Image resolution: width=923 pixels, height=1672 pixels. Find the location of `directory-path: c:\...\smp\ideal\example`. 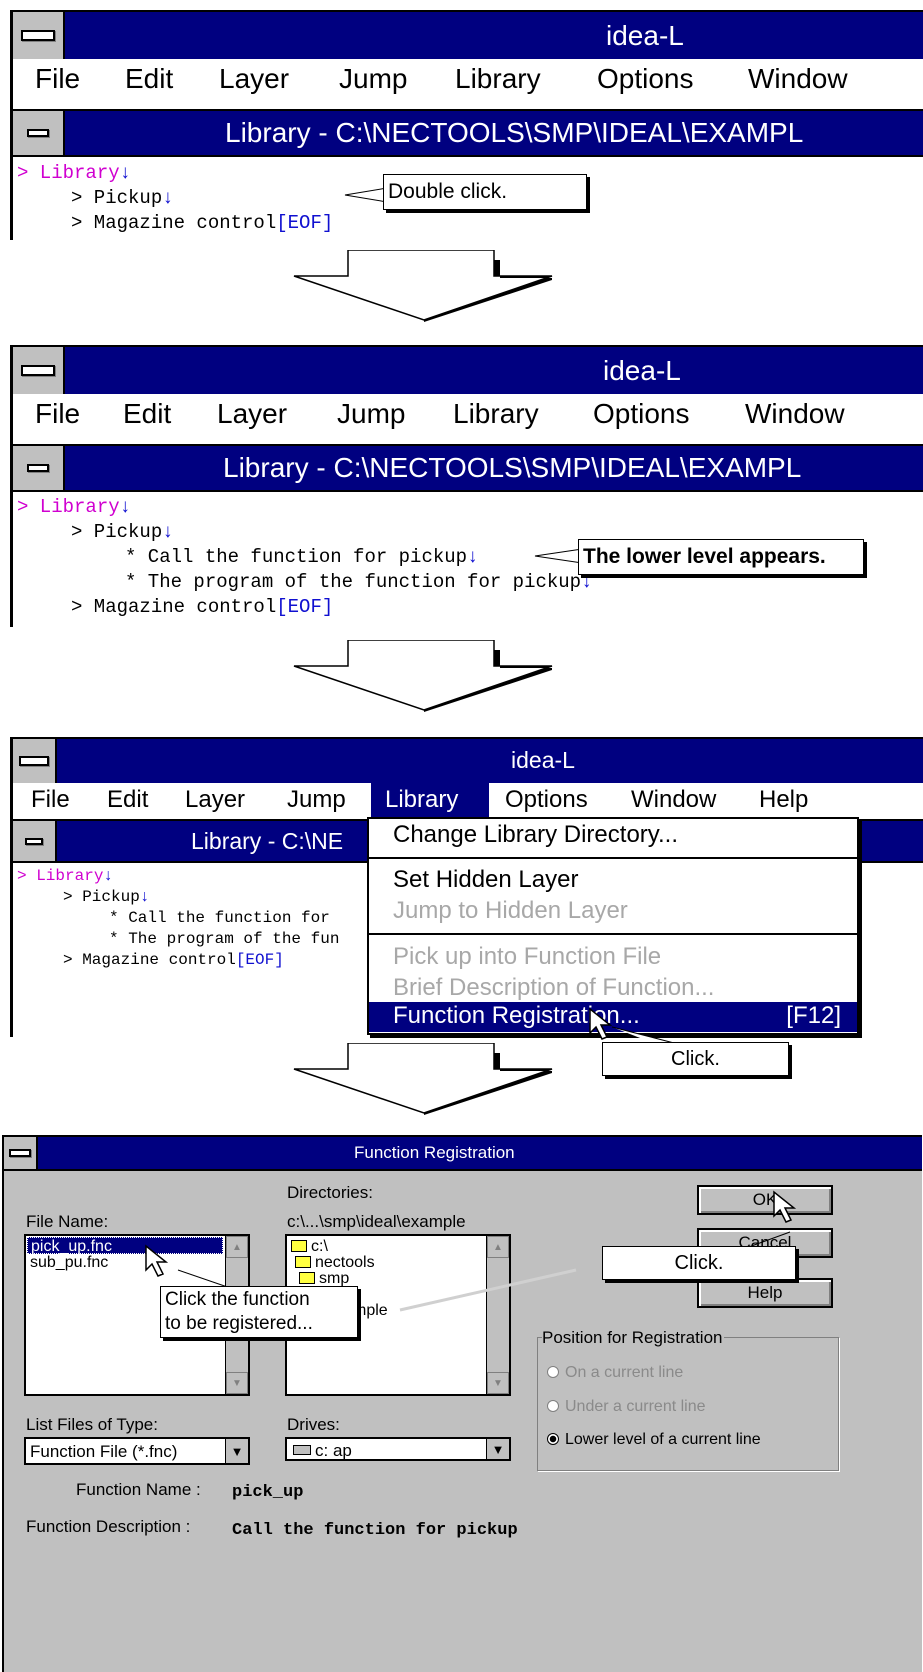

directory-path: c:\...\smp\ideal\example is located at coordinates (376, 1221).